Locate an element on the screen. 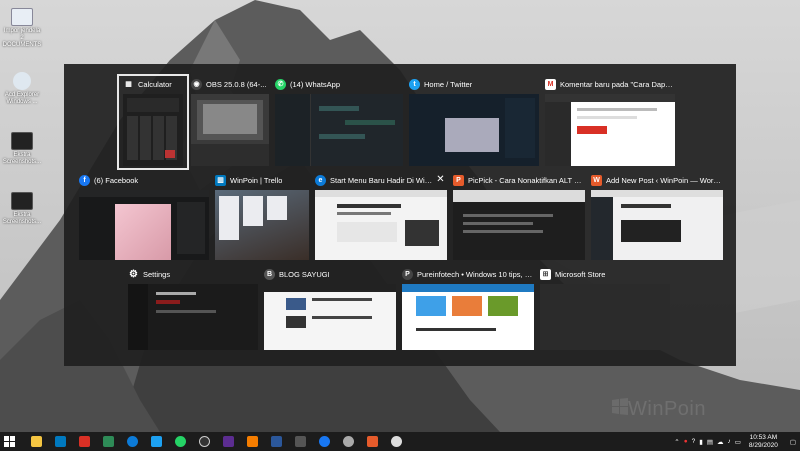 Image resolution: width=800 pixels, height=451 pixels. window-title: B BLOG SAYUGI is located at coordinates (330, 274).